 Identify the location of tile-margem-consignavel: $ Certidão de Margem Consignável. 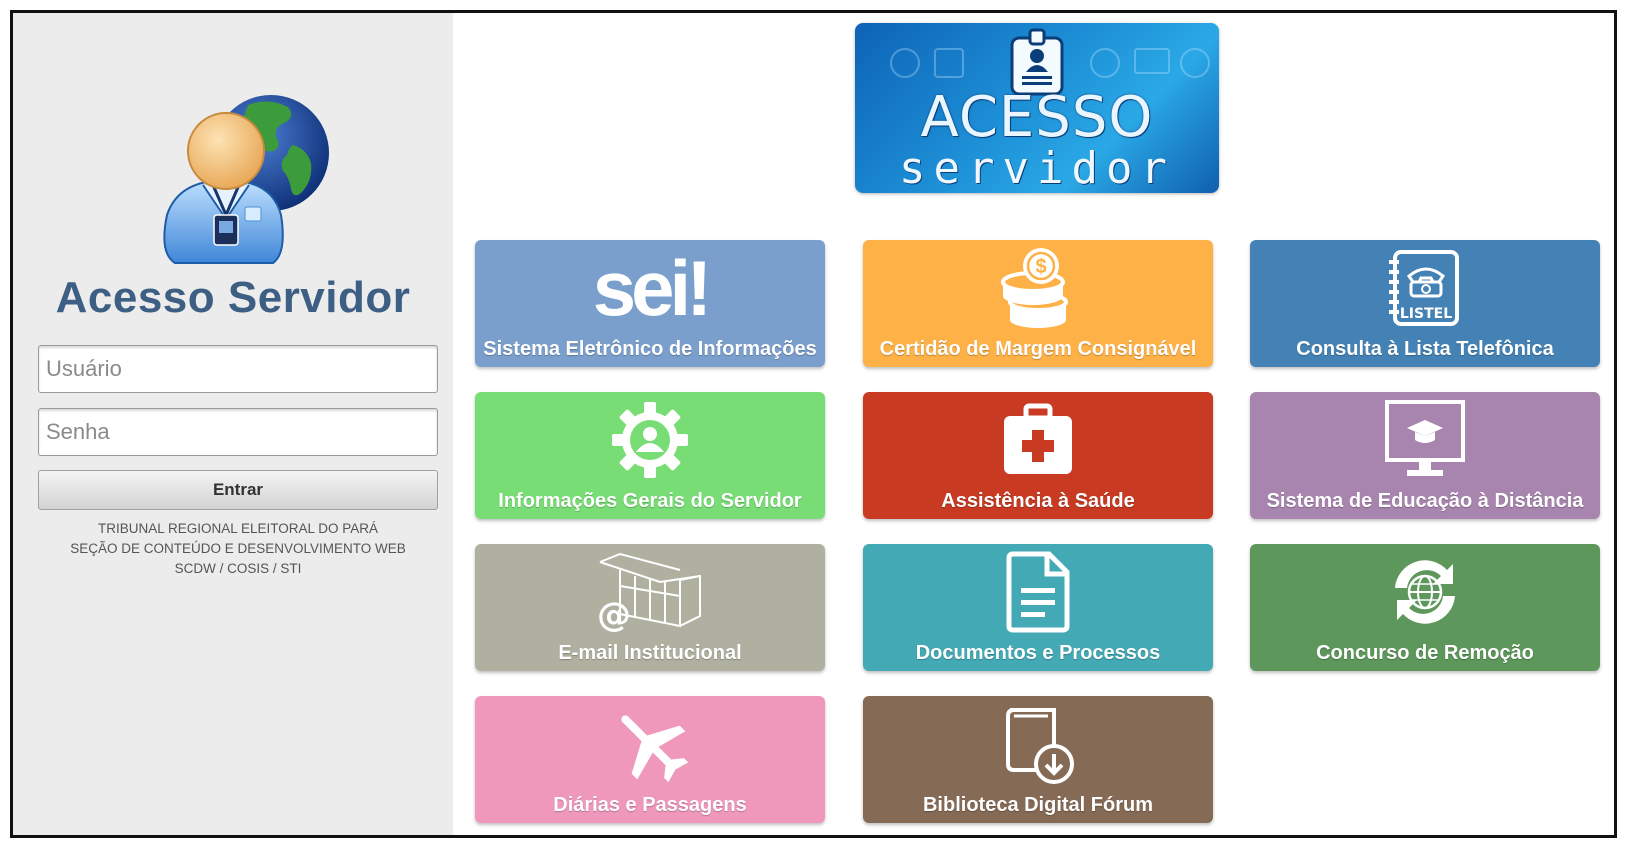
(1038, 303).